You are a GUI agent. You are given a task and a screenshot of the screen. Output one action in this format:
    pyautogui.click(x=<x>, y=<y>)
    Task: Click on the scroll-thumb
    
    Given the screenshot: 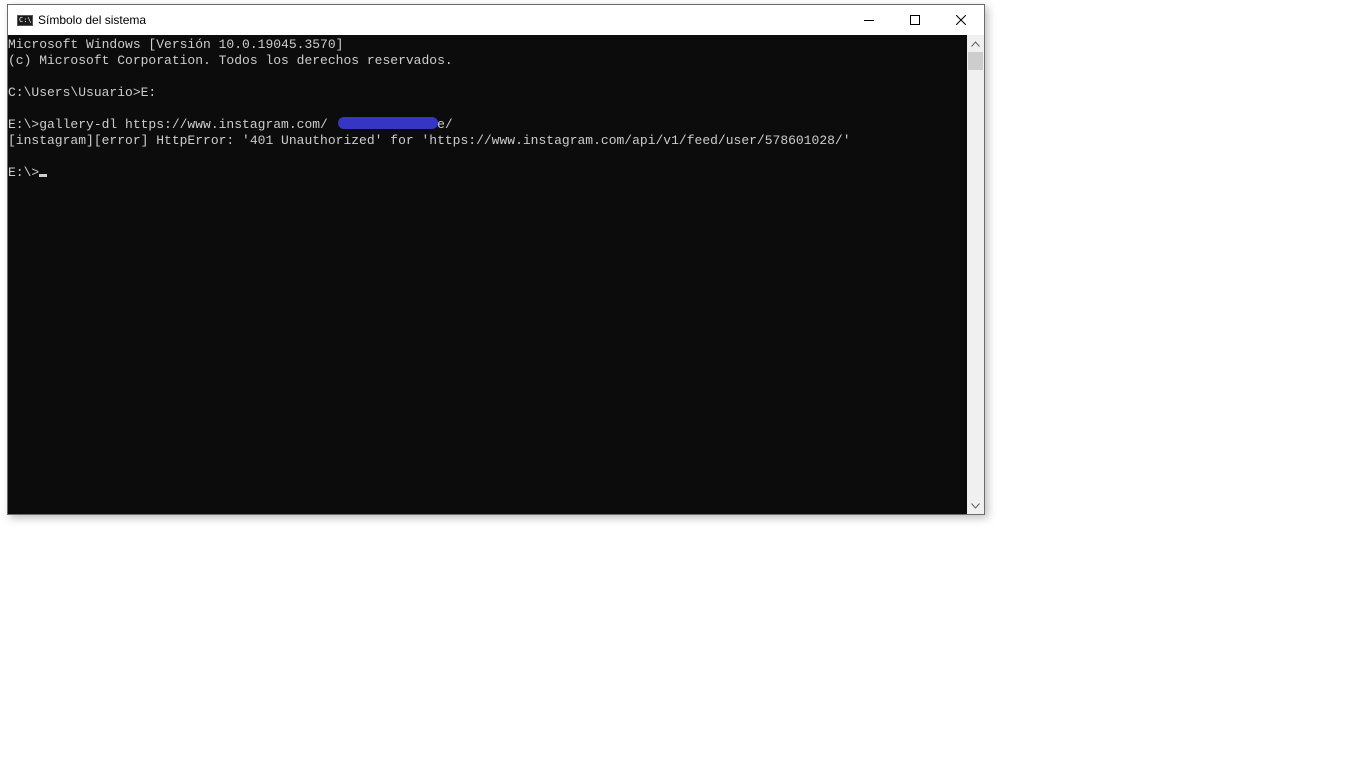 What is the action you would take?
    pyautogui.click(x=975, y=61)
    